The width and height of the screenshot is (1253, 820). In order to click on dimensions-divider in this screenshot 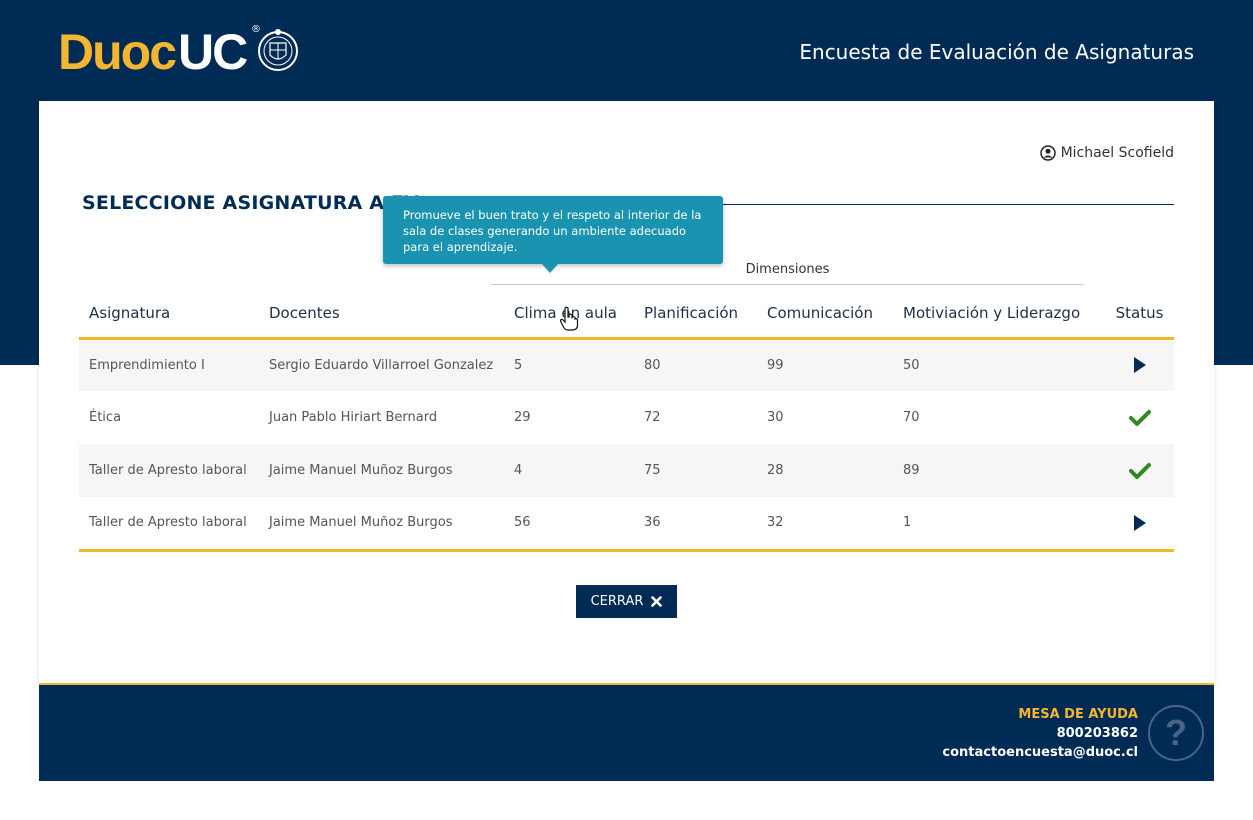, I will do `click(787, 284)`.